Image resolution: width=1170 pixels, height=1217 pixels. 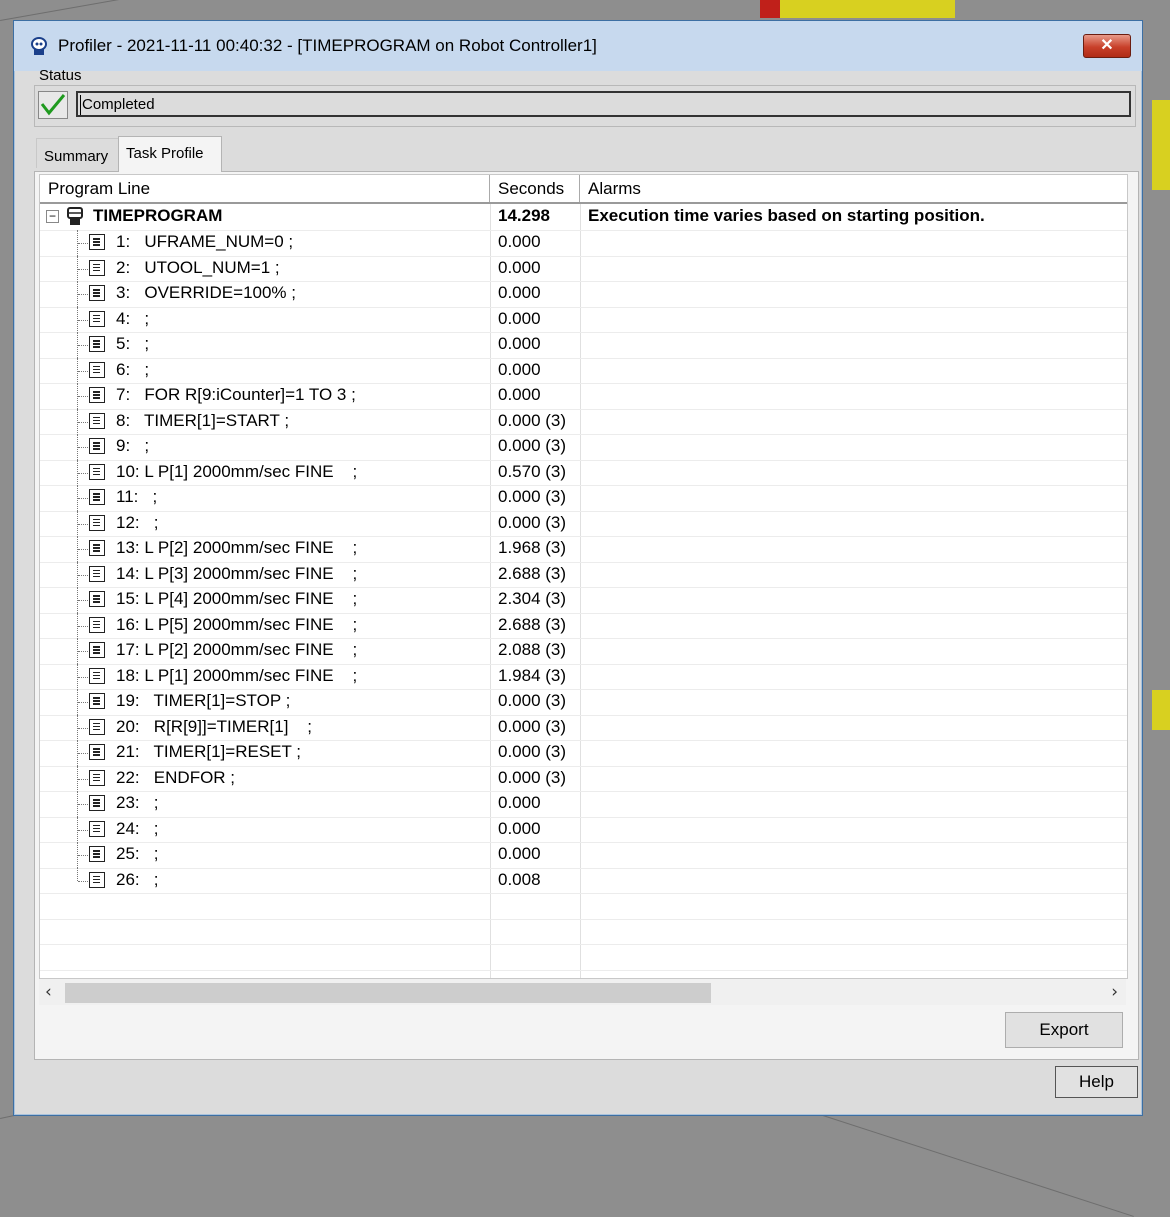 What do you see at coordinates (583, 498) in the screenshot?
I see `table-row: 11: ; 0.000 (3)` at bounding box center [583, 498].